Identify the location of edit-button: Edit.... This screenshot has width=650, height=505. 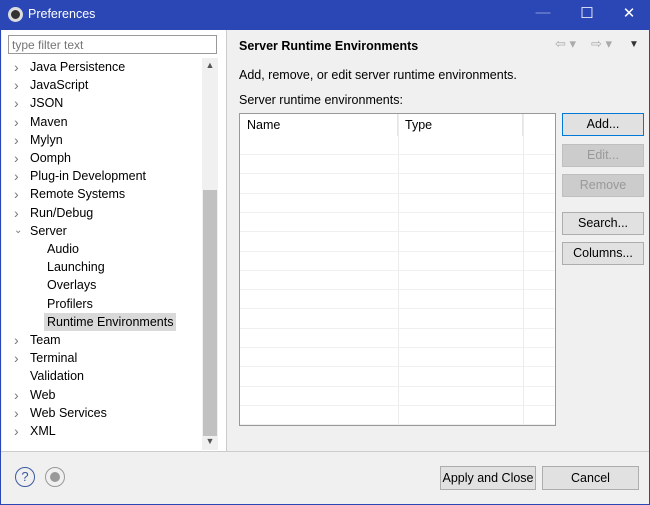
(603, 155).